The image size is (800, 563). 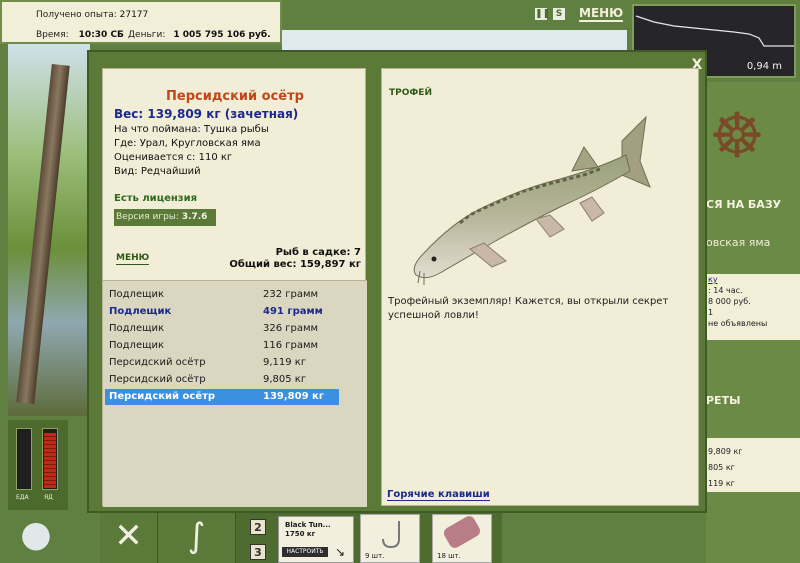 I want to click on caught-on-line: На что поймана: Тушка рыбы, so click(x=191, y=129).